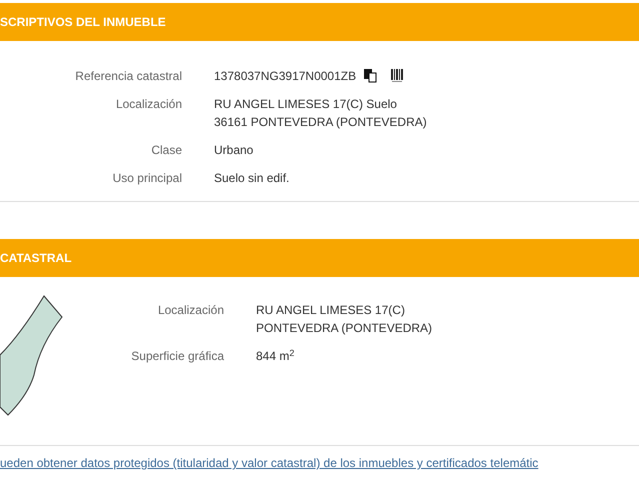 This screenshot has height=480, width=639. Describe the element at coordinates (83, 22) in the screenshot. I see `section-title: SCRIPTIVOS DEL INMUEBLE` at that location.